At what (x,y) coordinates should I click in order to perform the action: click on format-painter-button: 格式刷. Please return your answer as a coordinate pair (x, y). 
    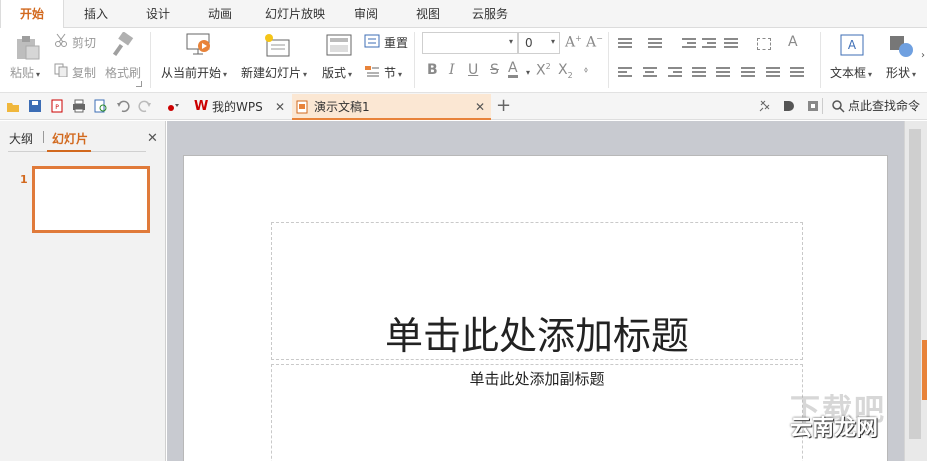
    Looking at the image, I should click on (123, 72).